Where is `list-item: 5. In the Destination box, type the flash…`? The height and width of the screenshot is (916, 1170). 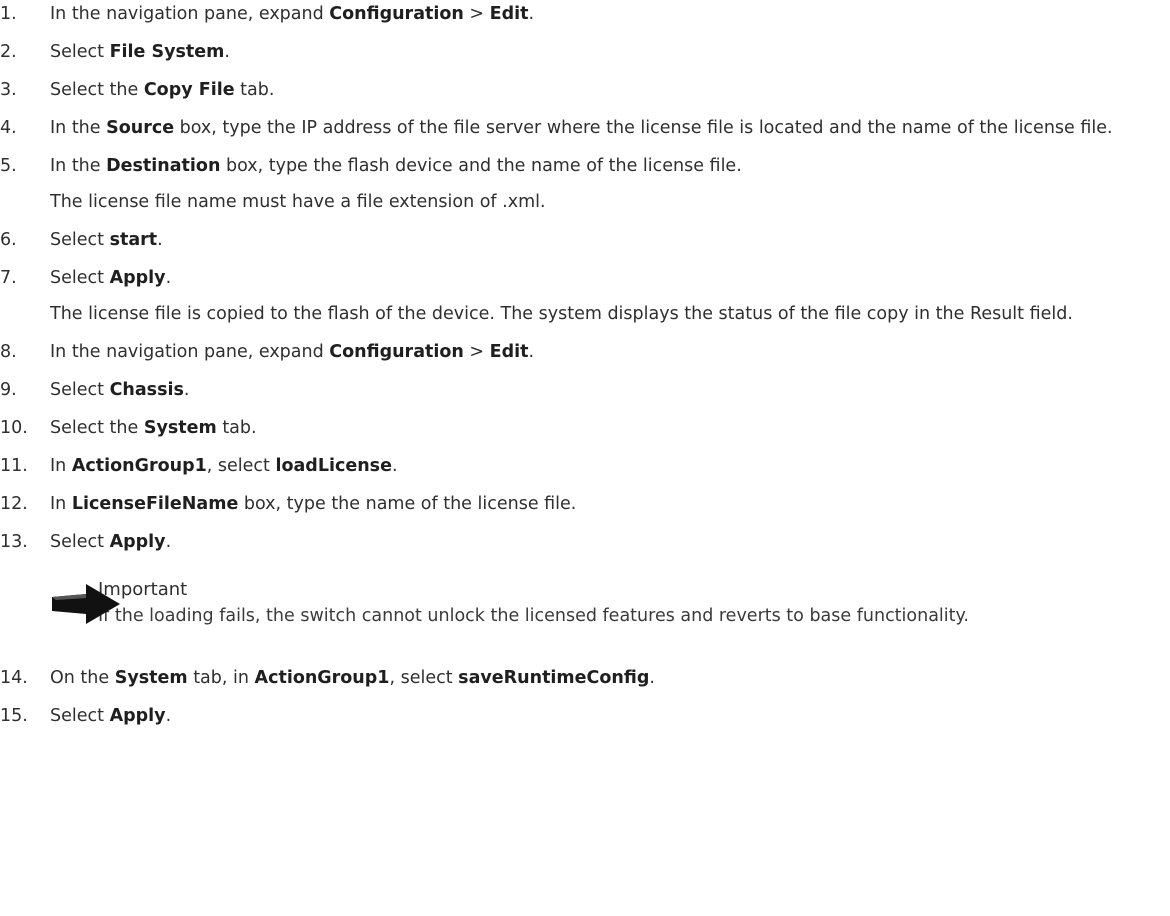 list-item: 5. In the Destination box, type the flash… is located at coordinates (585, 166).